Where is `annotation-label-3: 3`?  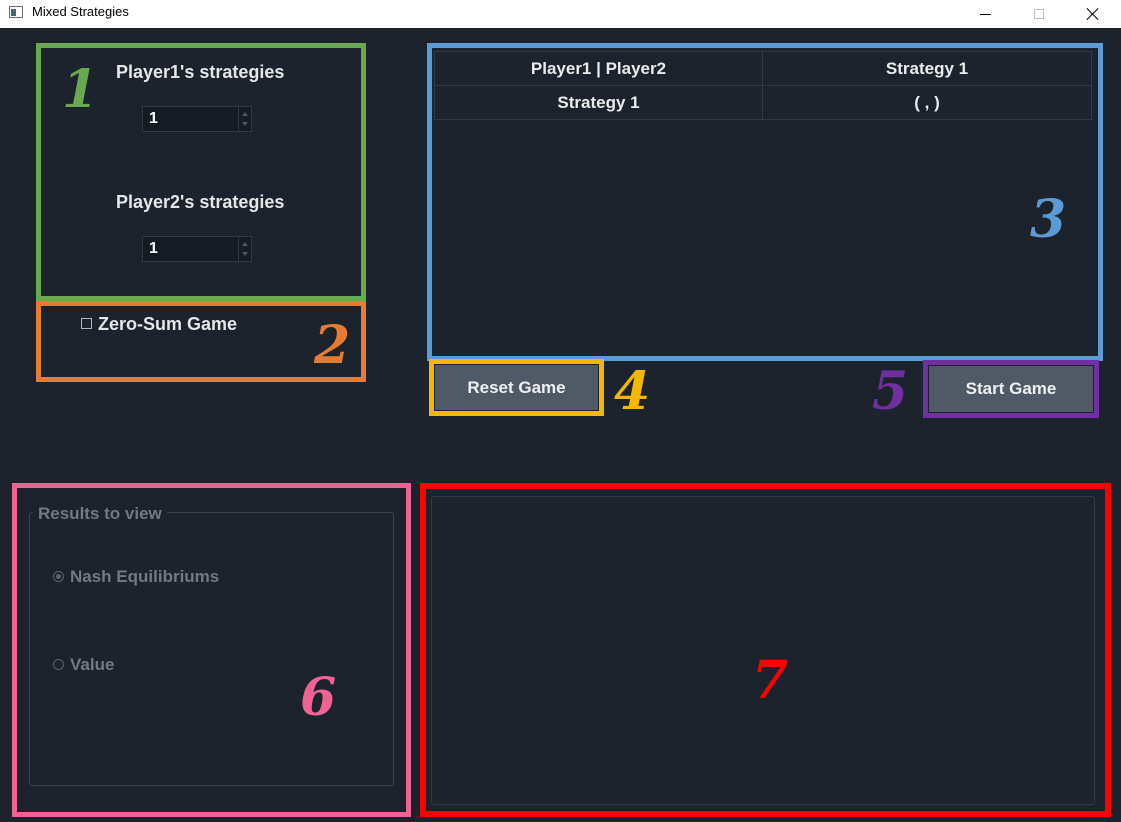
annotation-label-3: 3 is located at coordinates (1048, 219).